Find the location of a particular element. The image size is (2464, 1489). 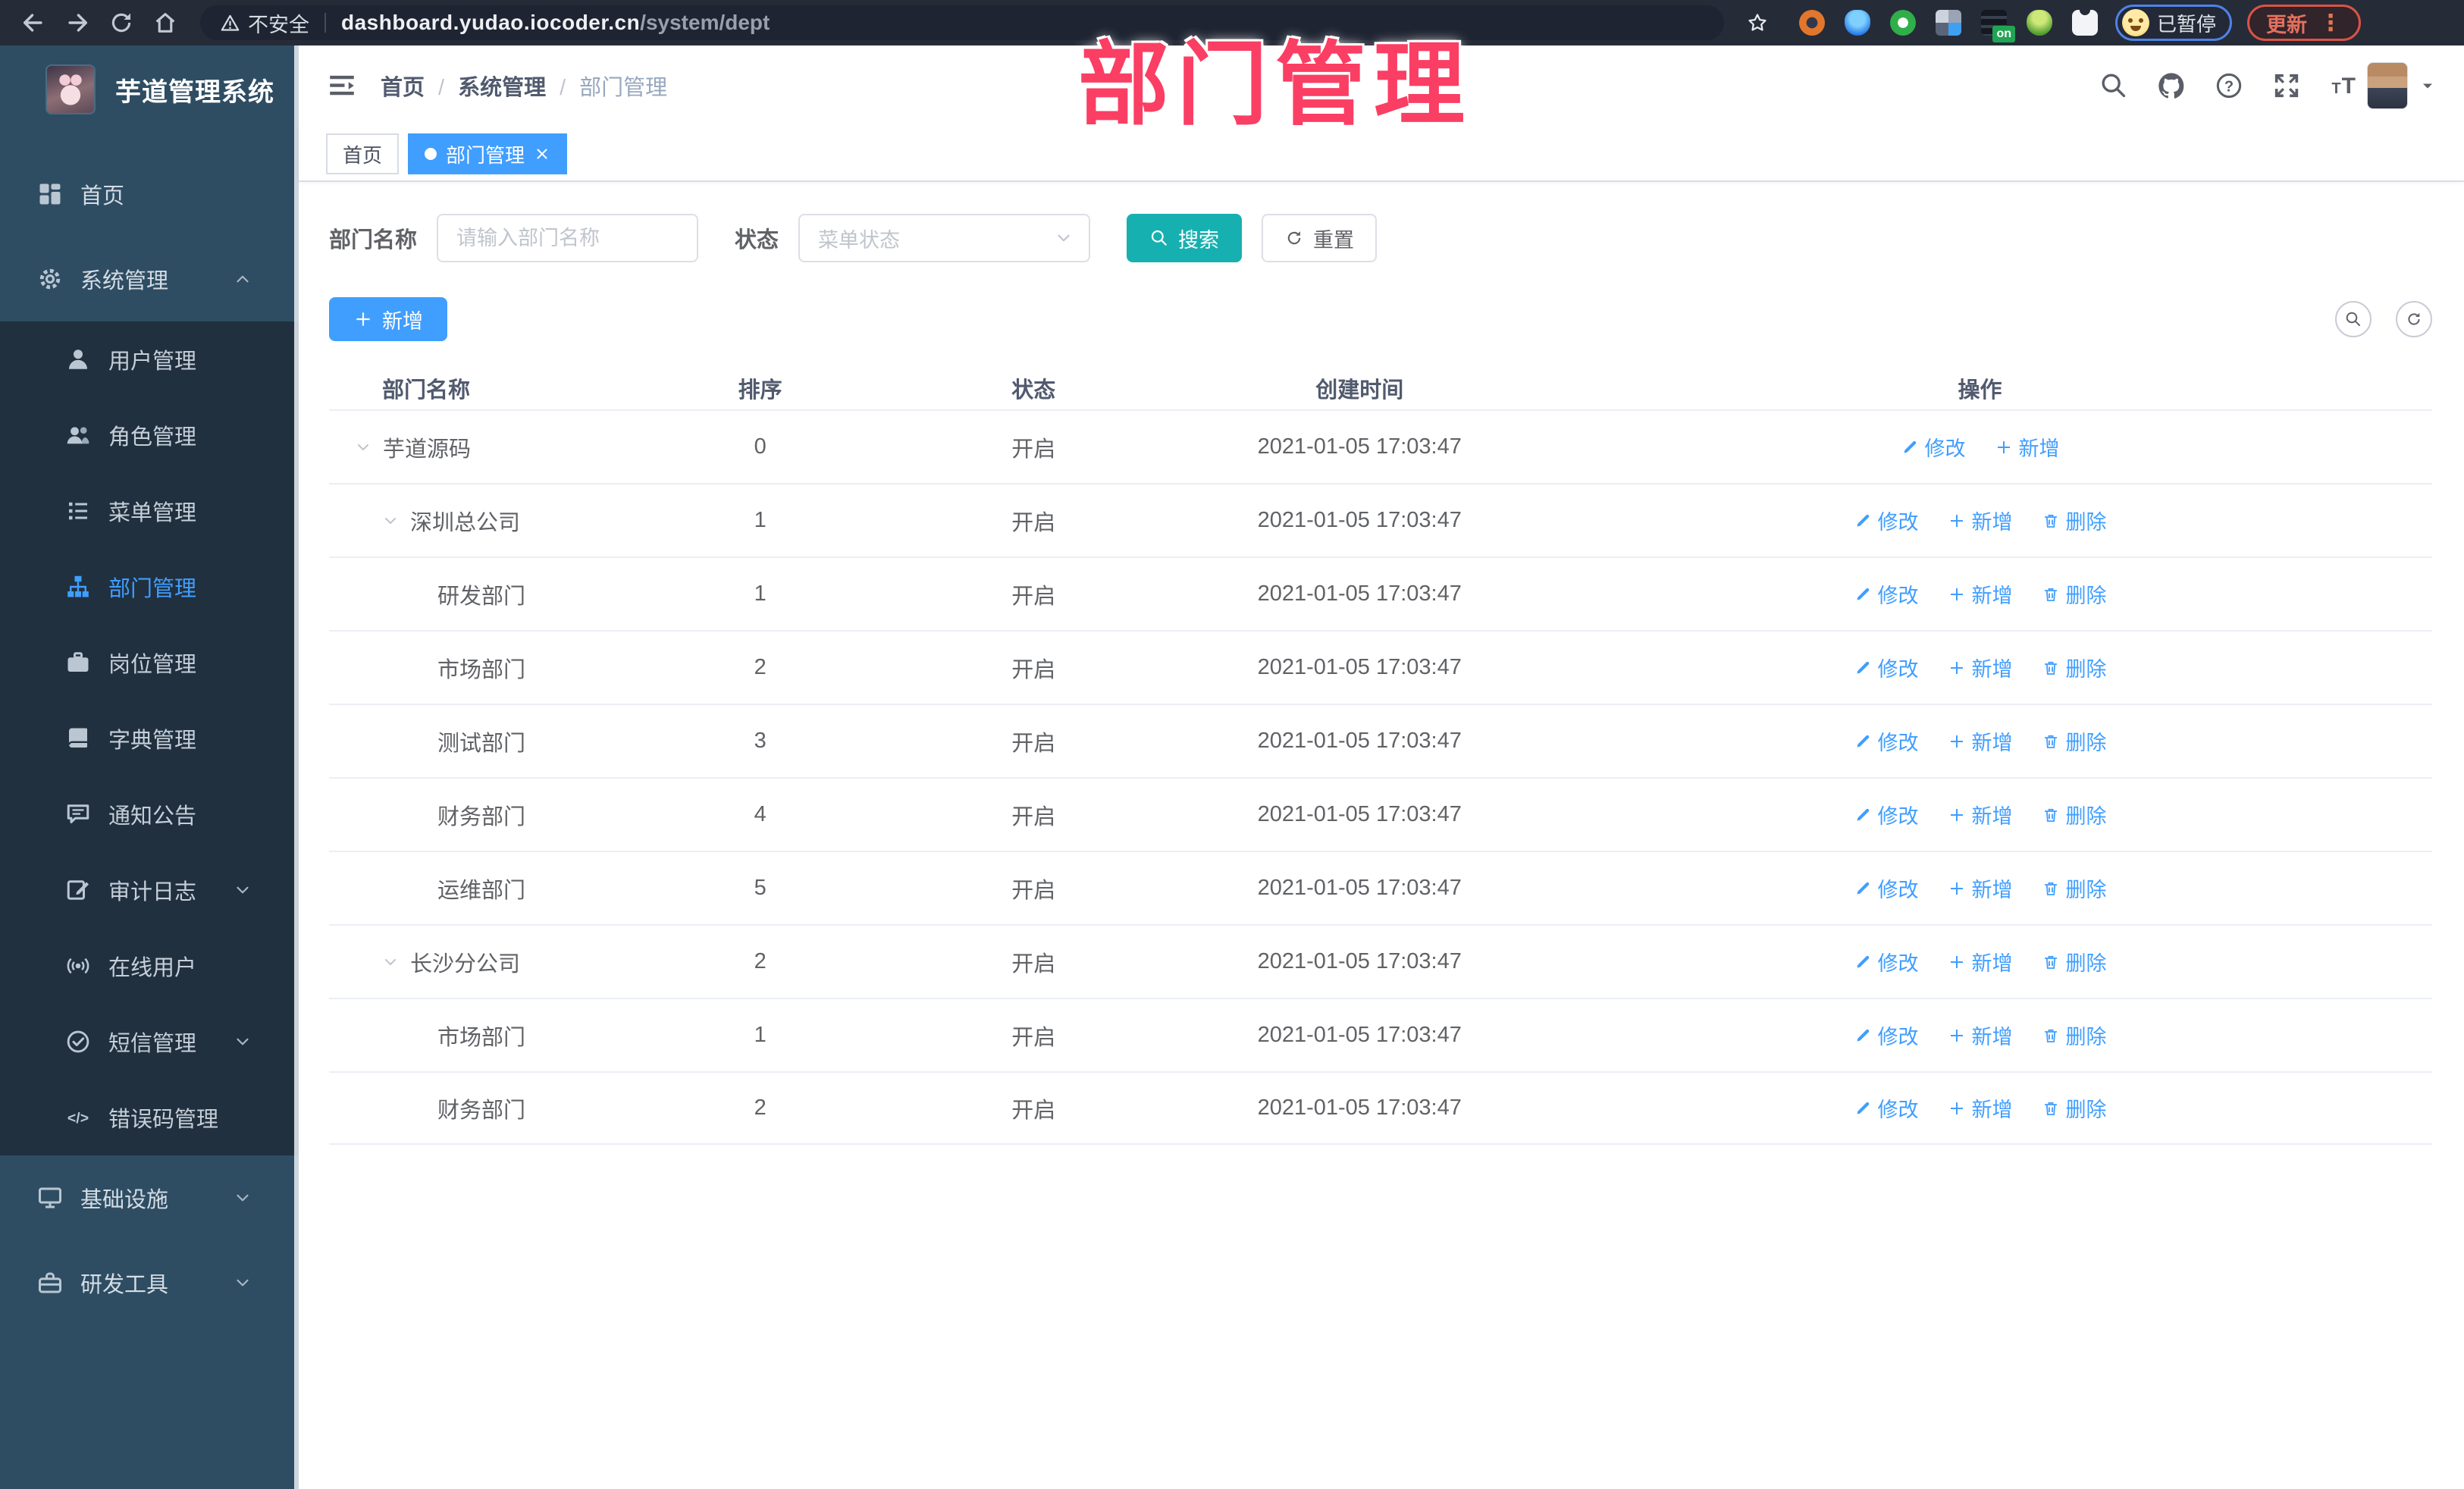

refresh-table-button is located at coordinates (2414, 319).